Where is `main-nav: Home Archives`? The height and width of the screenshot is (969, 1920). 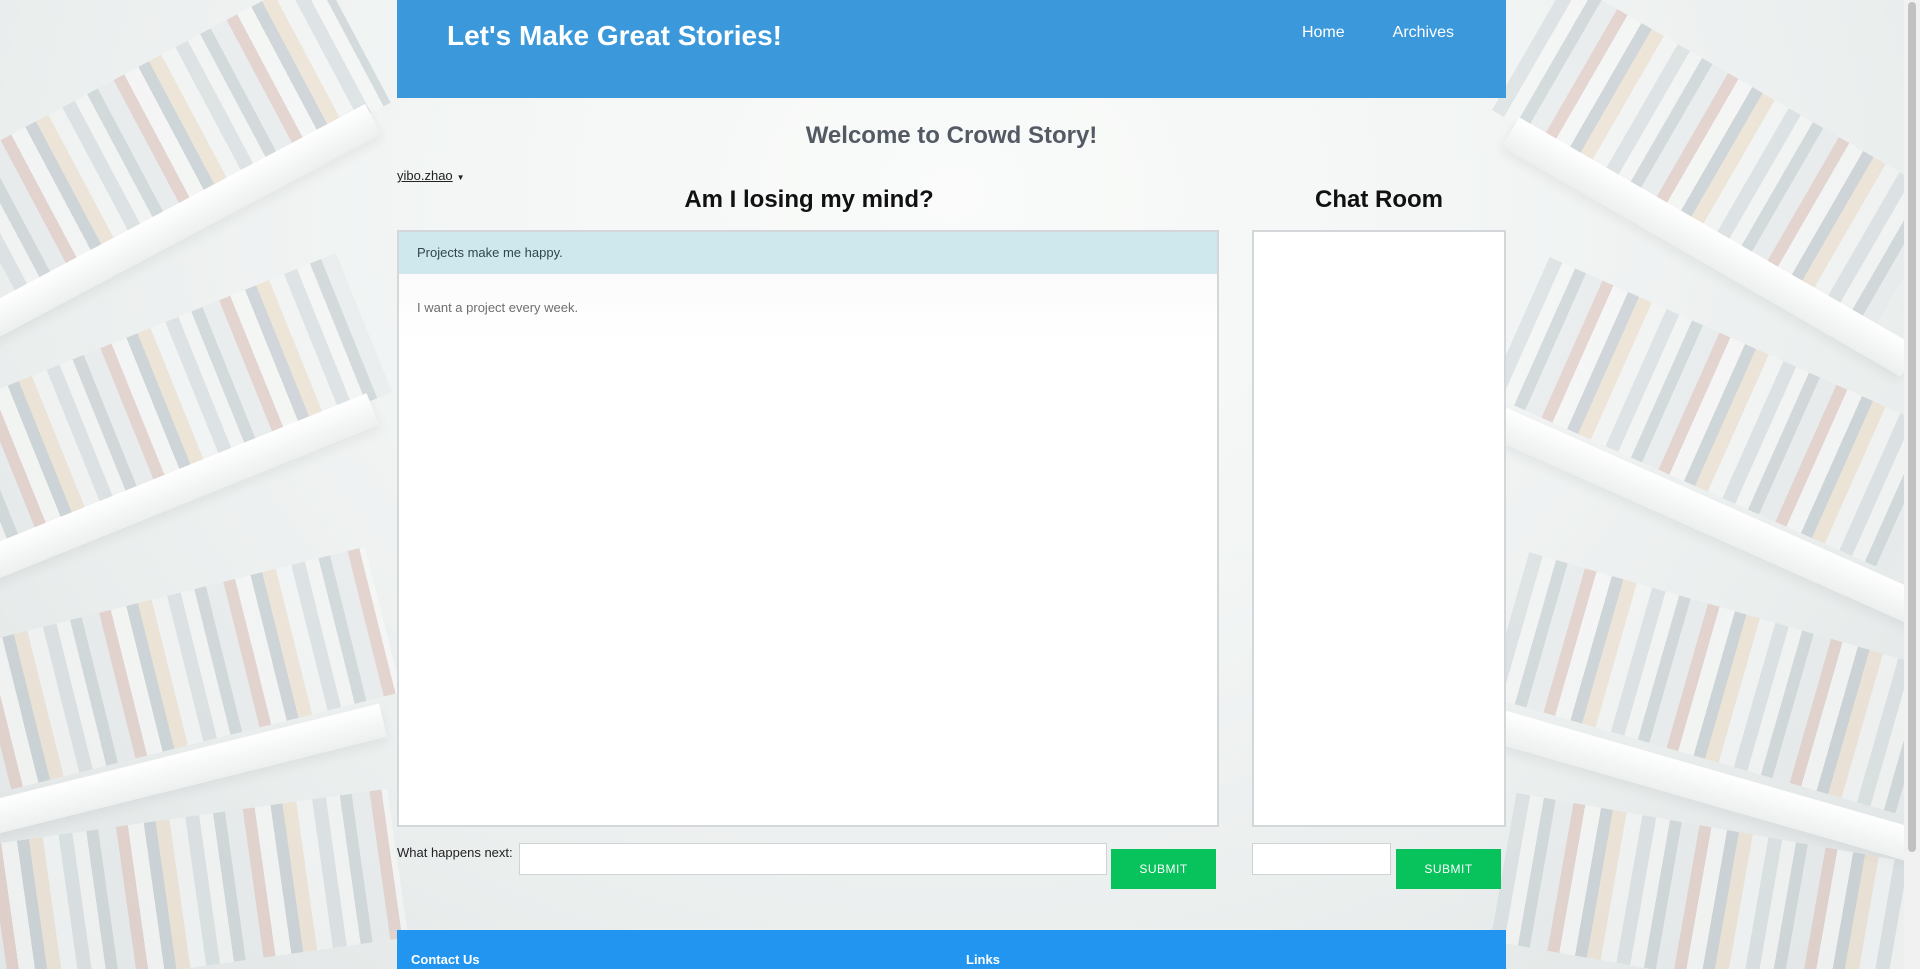
main-nav: Home Archives is located at coordinates (1378, 33).